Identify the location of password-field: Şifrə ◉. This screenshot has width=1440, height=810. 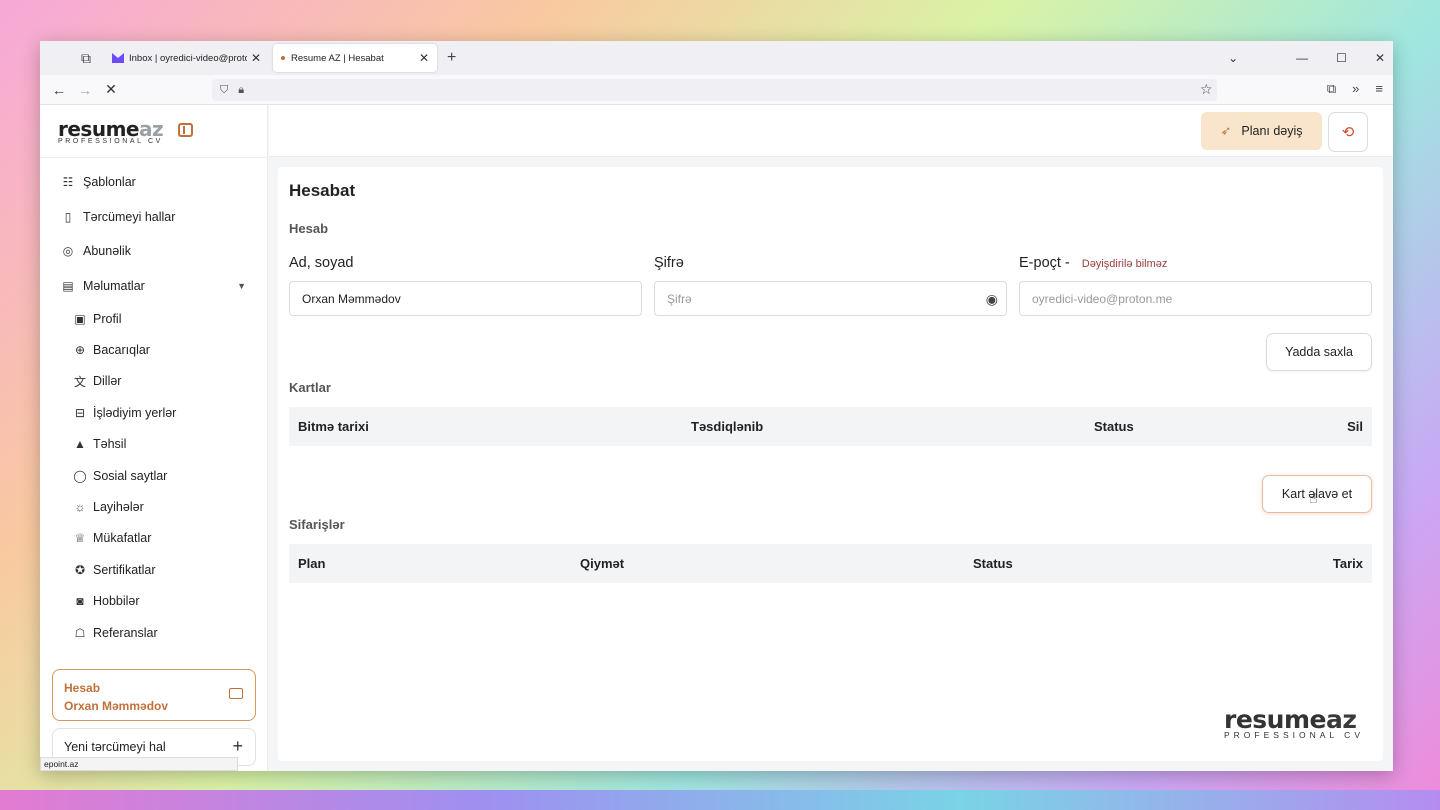
(830, 298).